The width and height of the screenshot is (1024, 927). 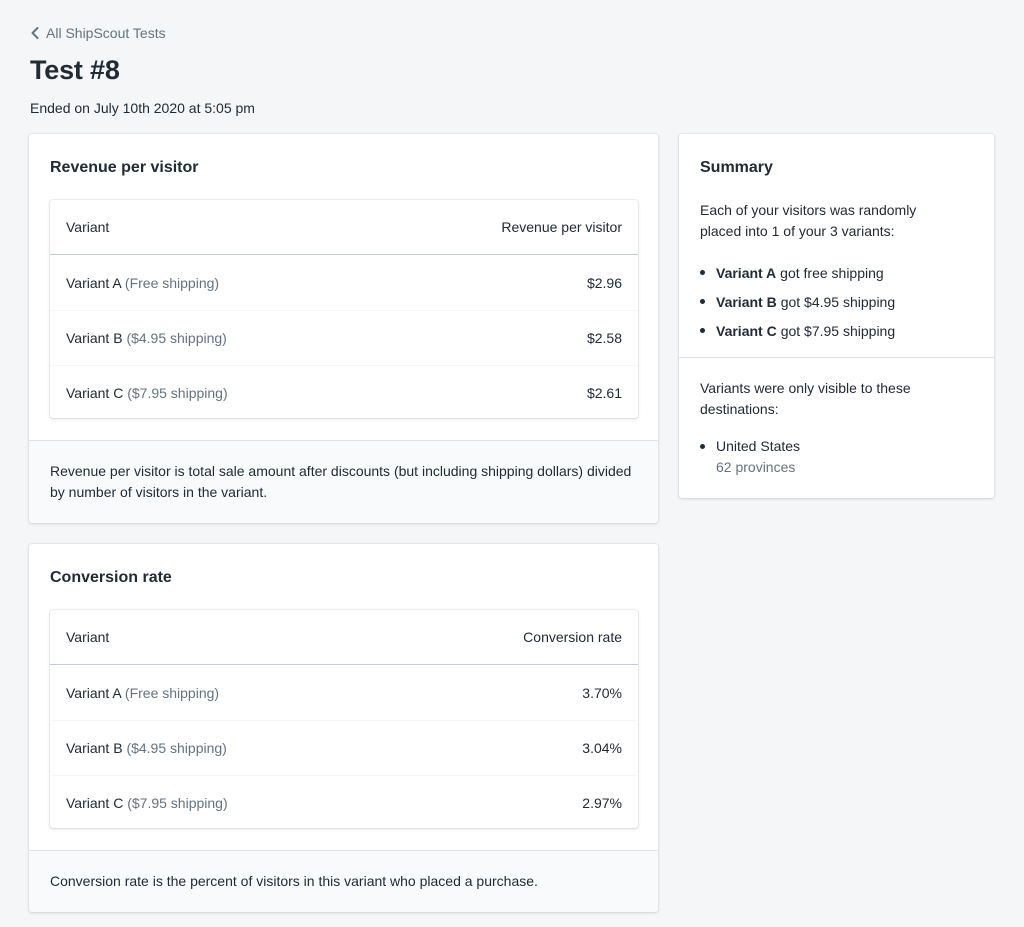 What do you see at coordinates (344, 692) in the screenshot?
I see `table-row: Variant A (Free shipping) 3.70%` at bounding box center [344, 692].